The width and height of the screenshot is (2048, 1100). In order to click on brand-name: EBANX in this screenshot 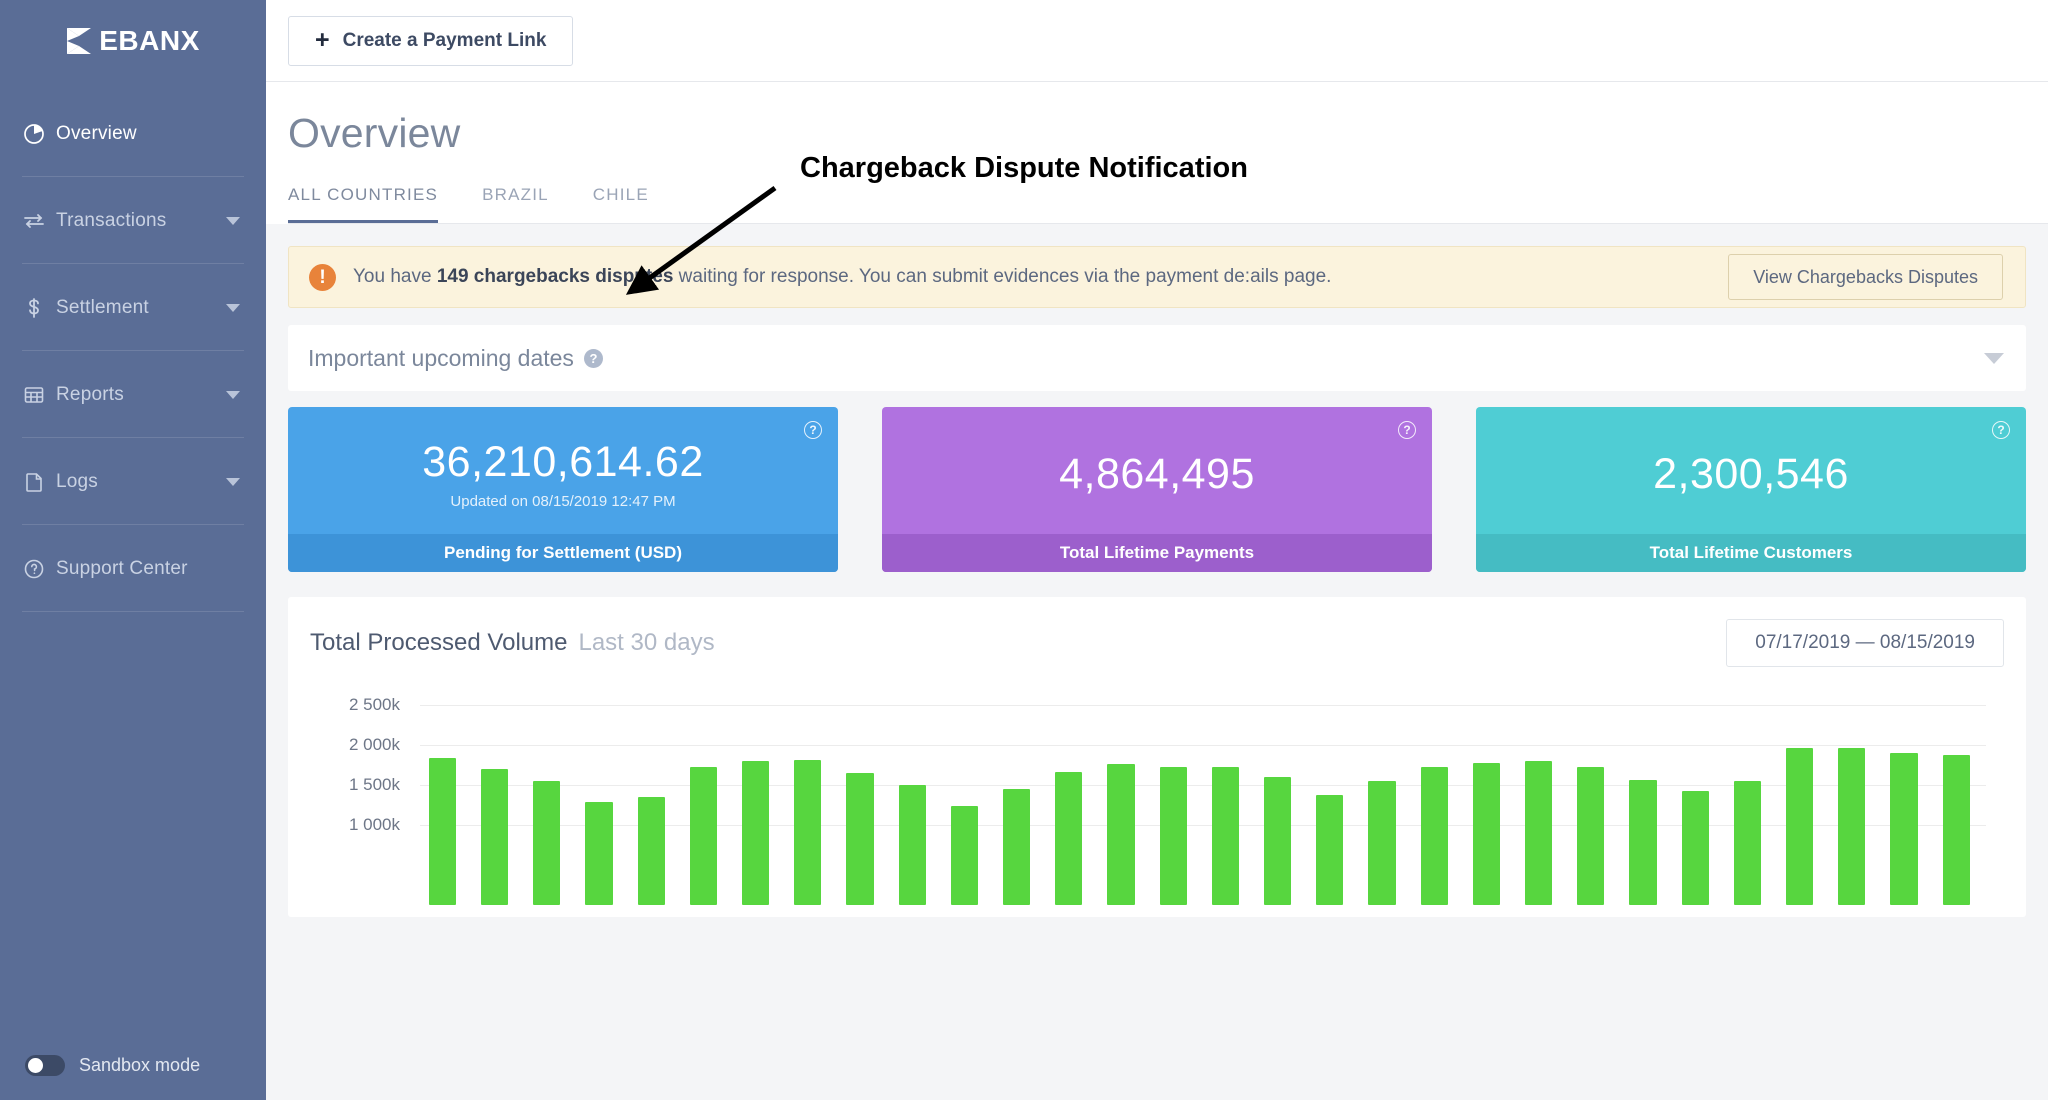, I will do `click(149, 40)`.